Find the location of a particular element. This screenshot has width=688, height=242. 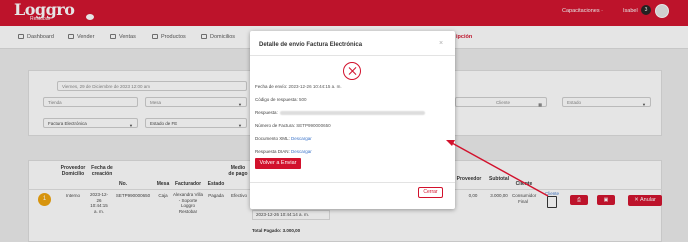

arrow-line is located at coordinates (500, 169).